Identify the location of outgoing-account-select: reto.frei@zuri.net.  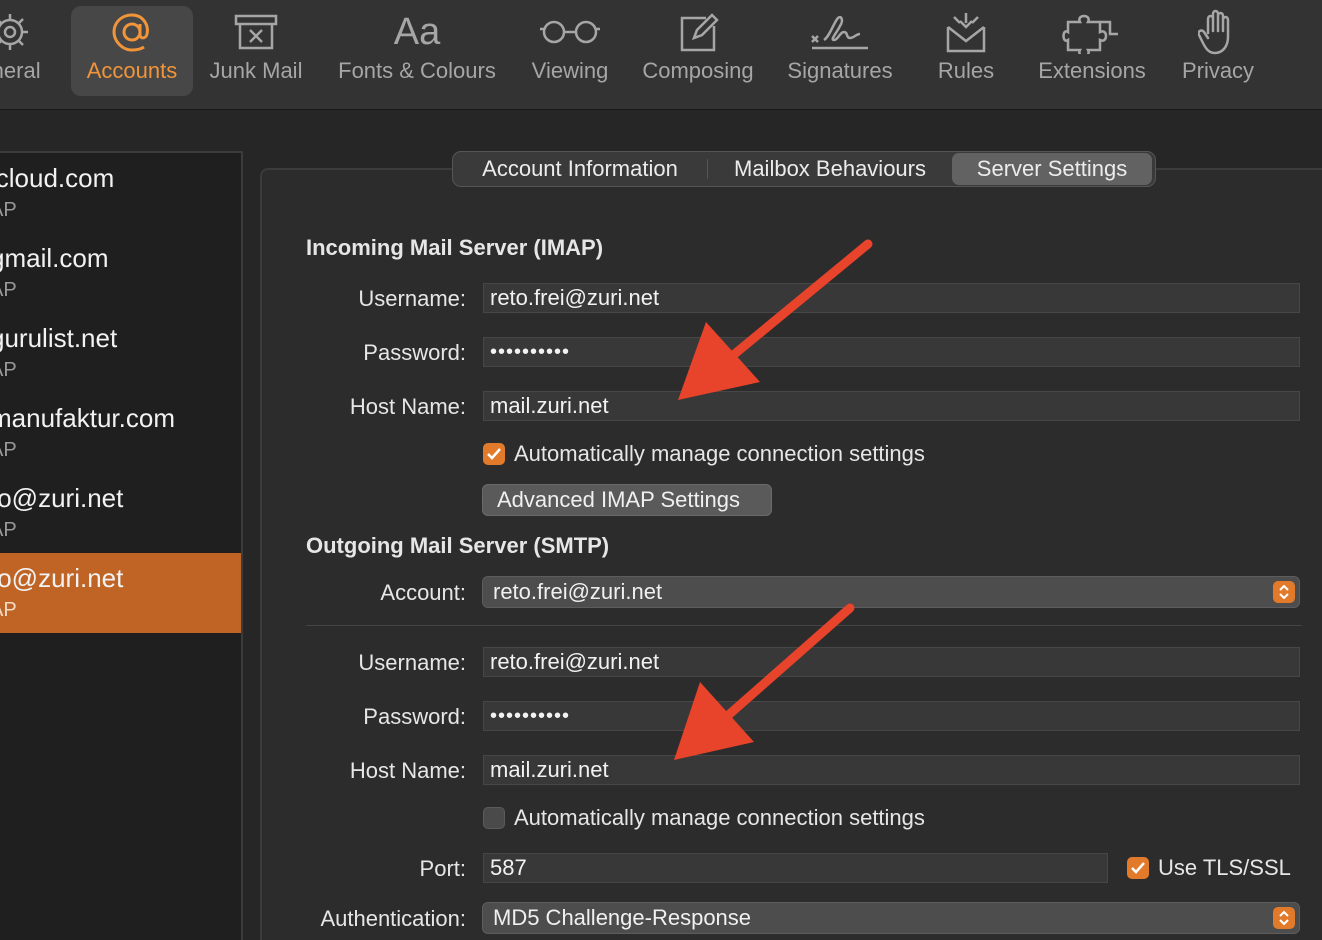
(891, 592).